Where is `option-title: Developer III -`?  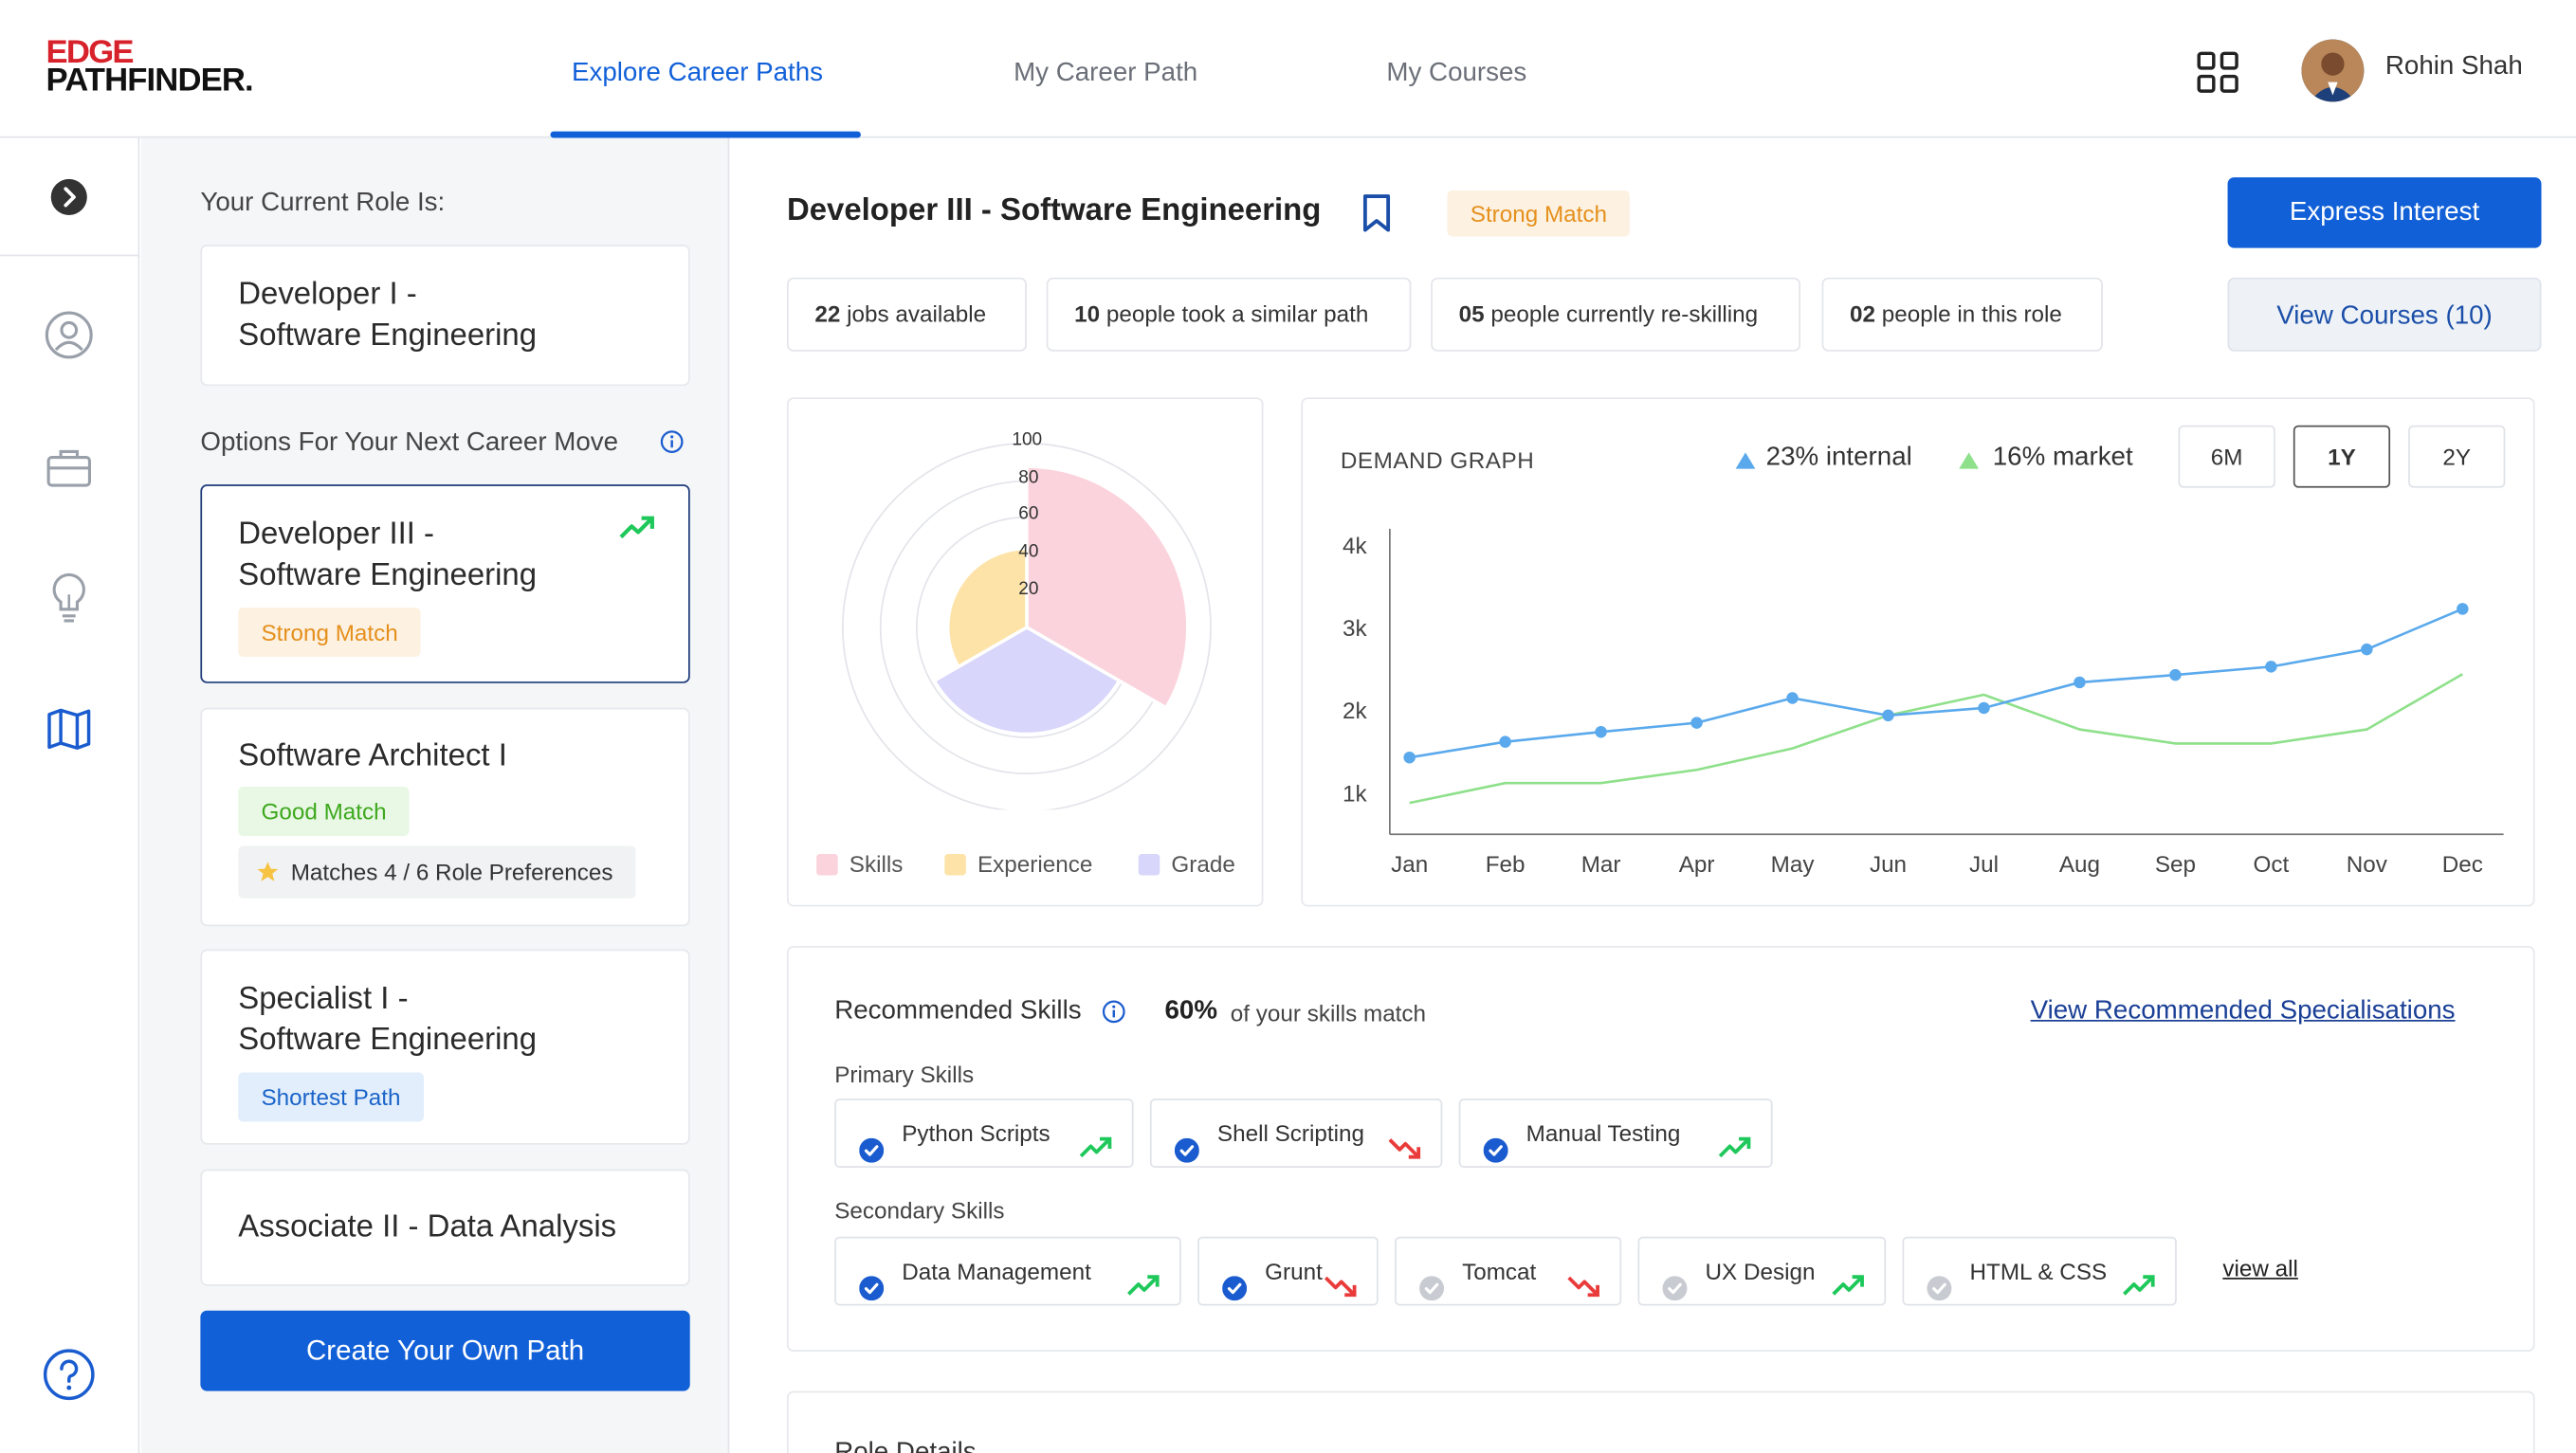 option-title: Developer III - is located at coordinates (336, 535).